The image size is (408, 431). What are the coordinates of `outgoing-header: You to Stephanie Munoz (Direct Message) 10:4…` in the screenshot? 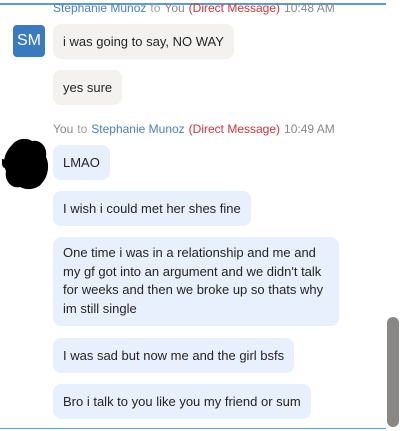 It's located at (194, 129).